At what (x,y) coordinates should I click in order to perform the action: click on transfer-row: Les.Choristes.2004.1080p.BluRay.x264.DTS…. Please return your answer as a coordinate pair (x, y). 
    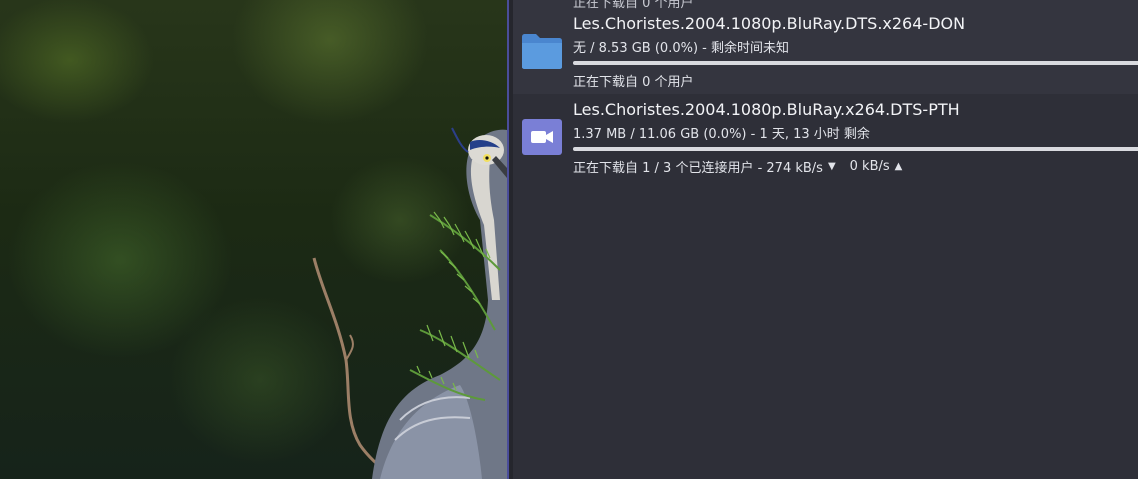
    Looking at the image, I should click on (825, 137).